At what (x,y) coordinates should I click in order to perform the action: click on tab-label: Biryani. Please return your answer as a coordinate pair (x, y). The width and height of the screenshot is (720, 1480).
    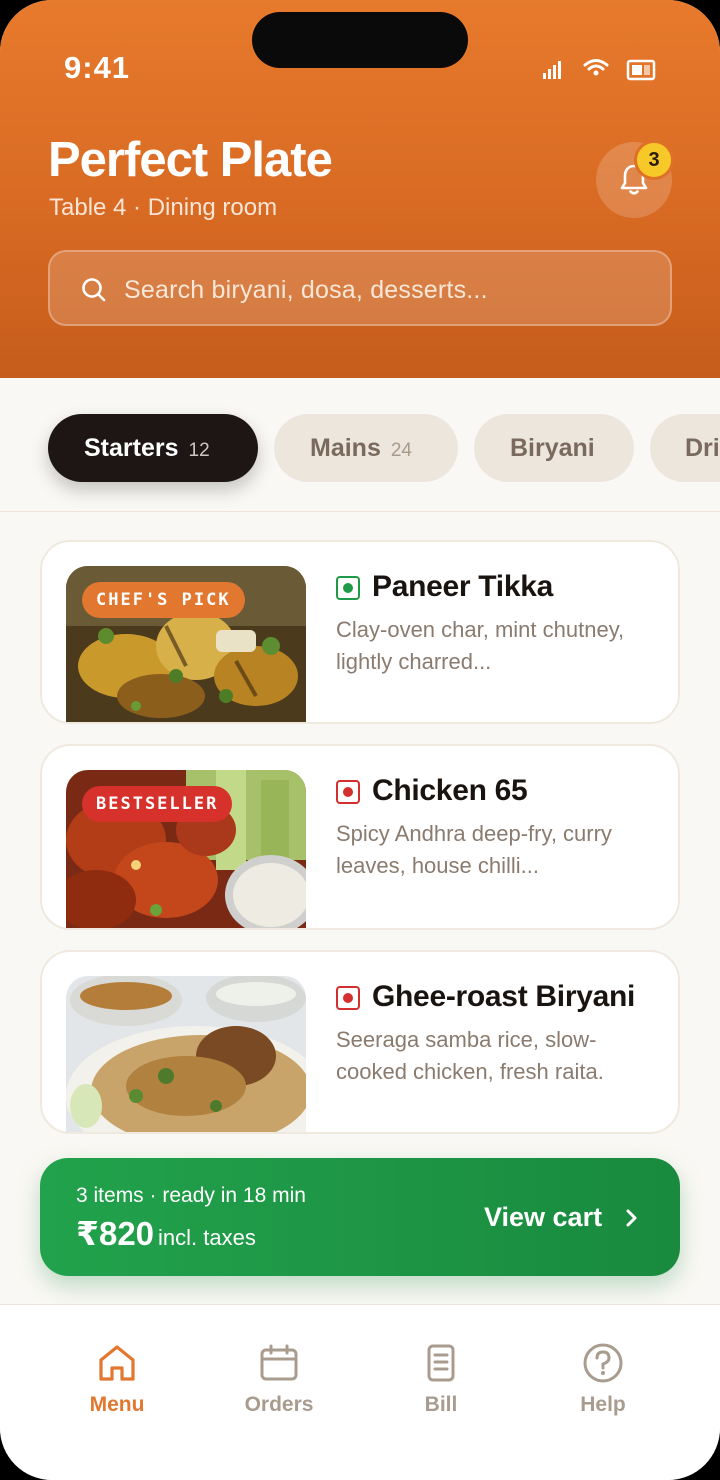
    Looking at the image, I should click on (552, 448).